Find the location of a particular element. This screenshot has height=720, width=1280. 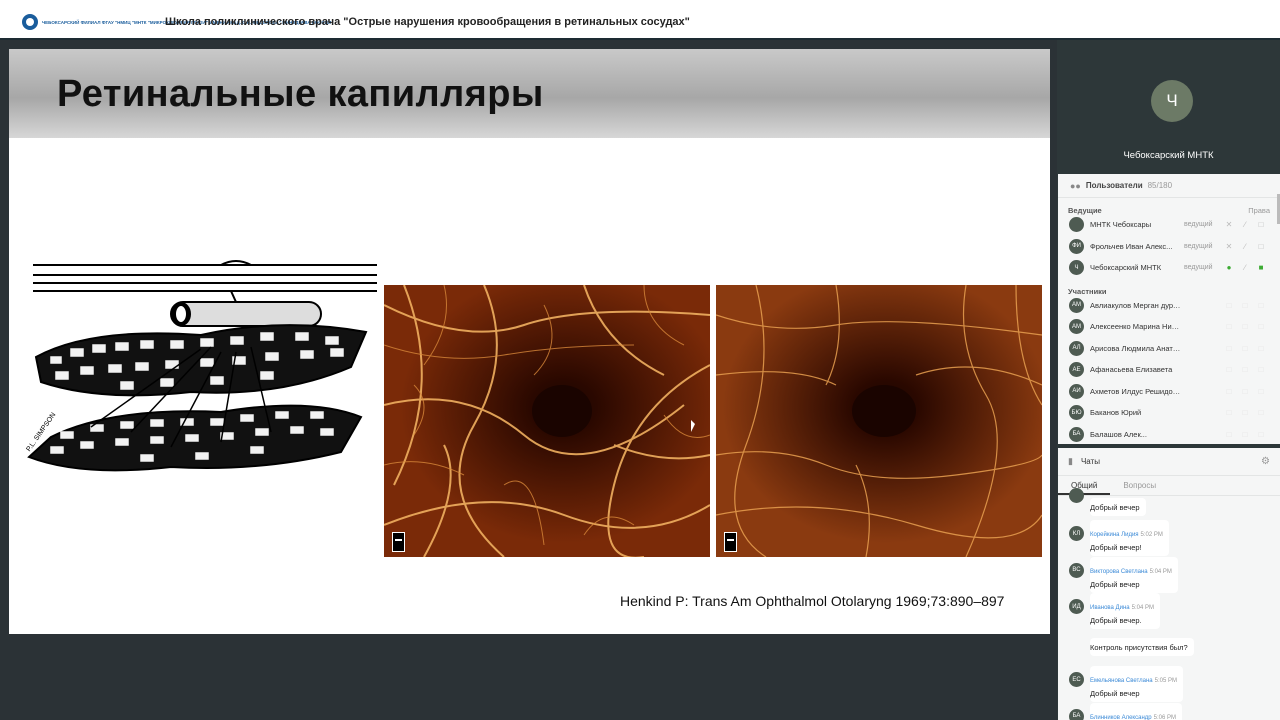

tab-questions: Вопросы is located at coordinates (1139, 485).